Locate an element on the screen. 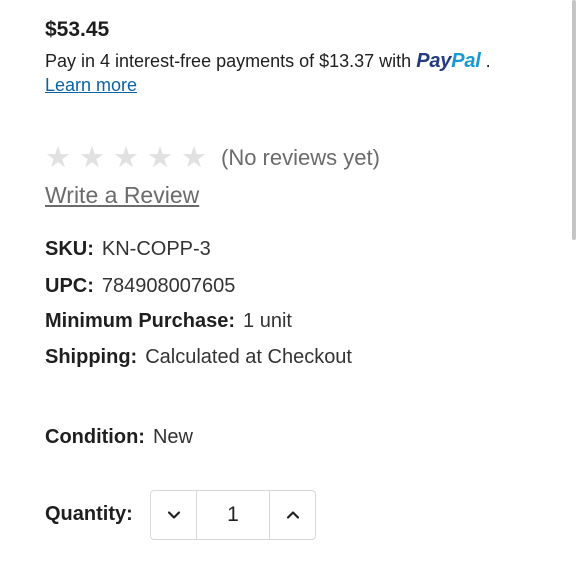 This screenshot has height=580, width=580. quantity-label: Quantity: is located at coordinates (89, 514).